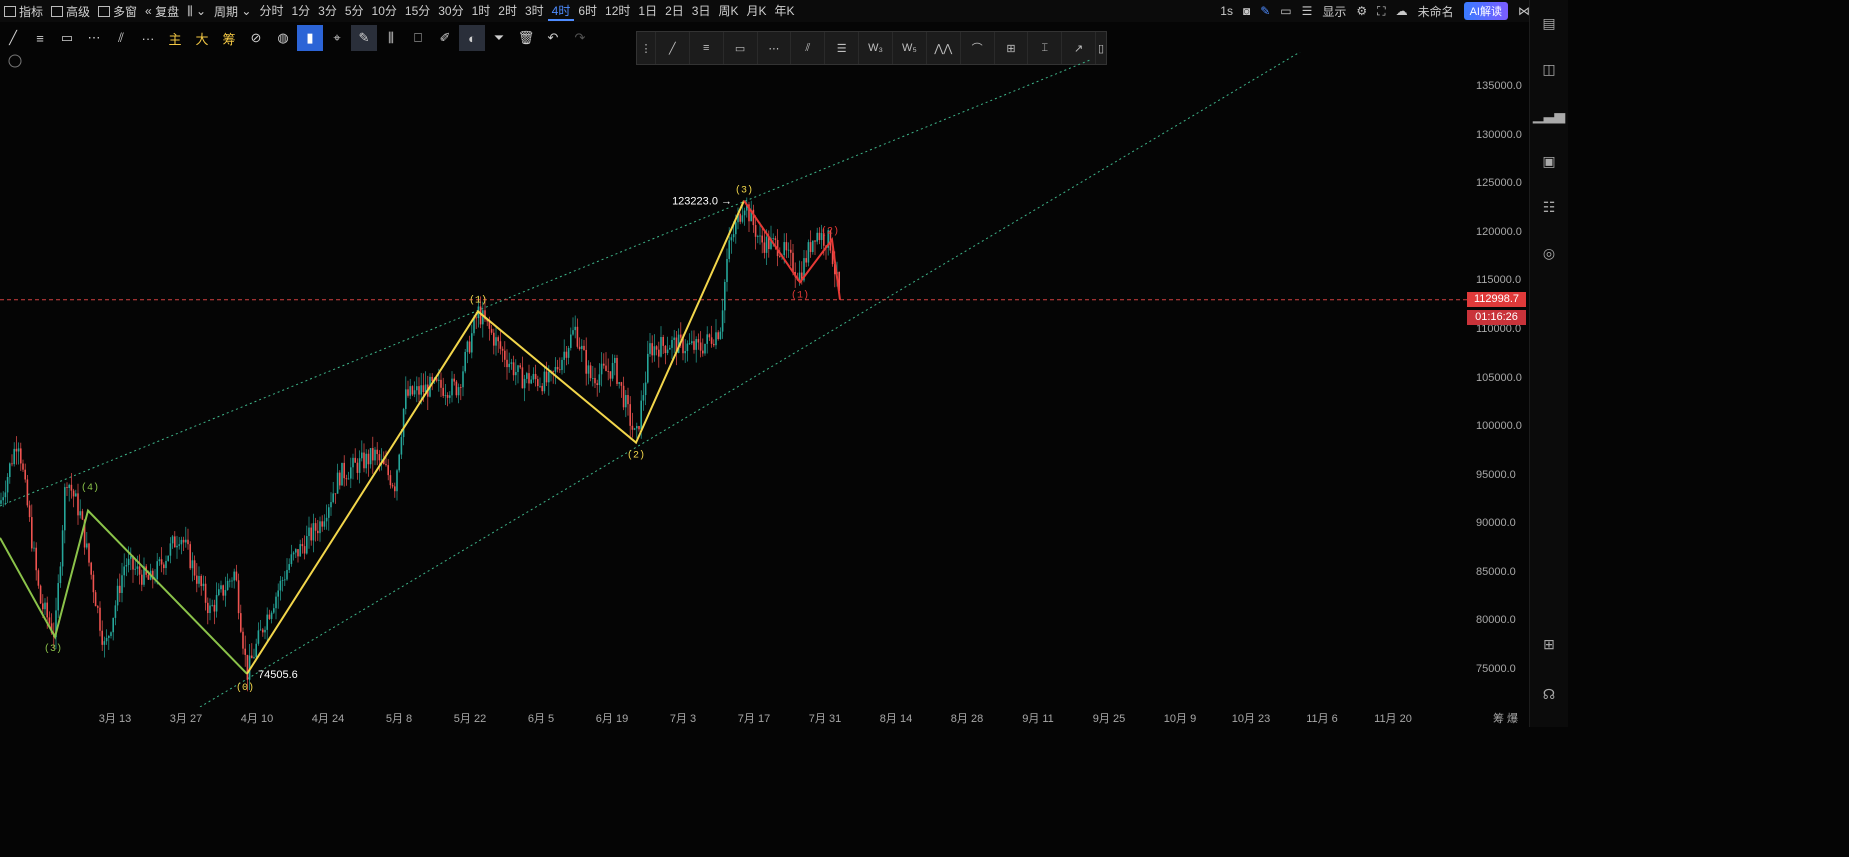 Image resolution: width=1849 pixels, height=857 pixels. Describe the element at coordinates (1505, 718) in the screenshot. I see `axis-corner-label: 筹 爆` at that location.